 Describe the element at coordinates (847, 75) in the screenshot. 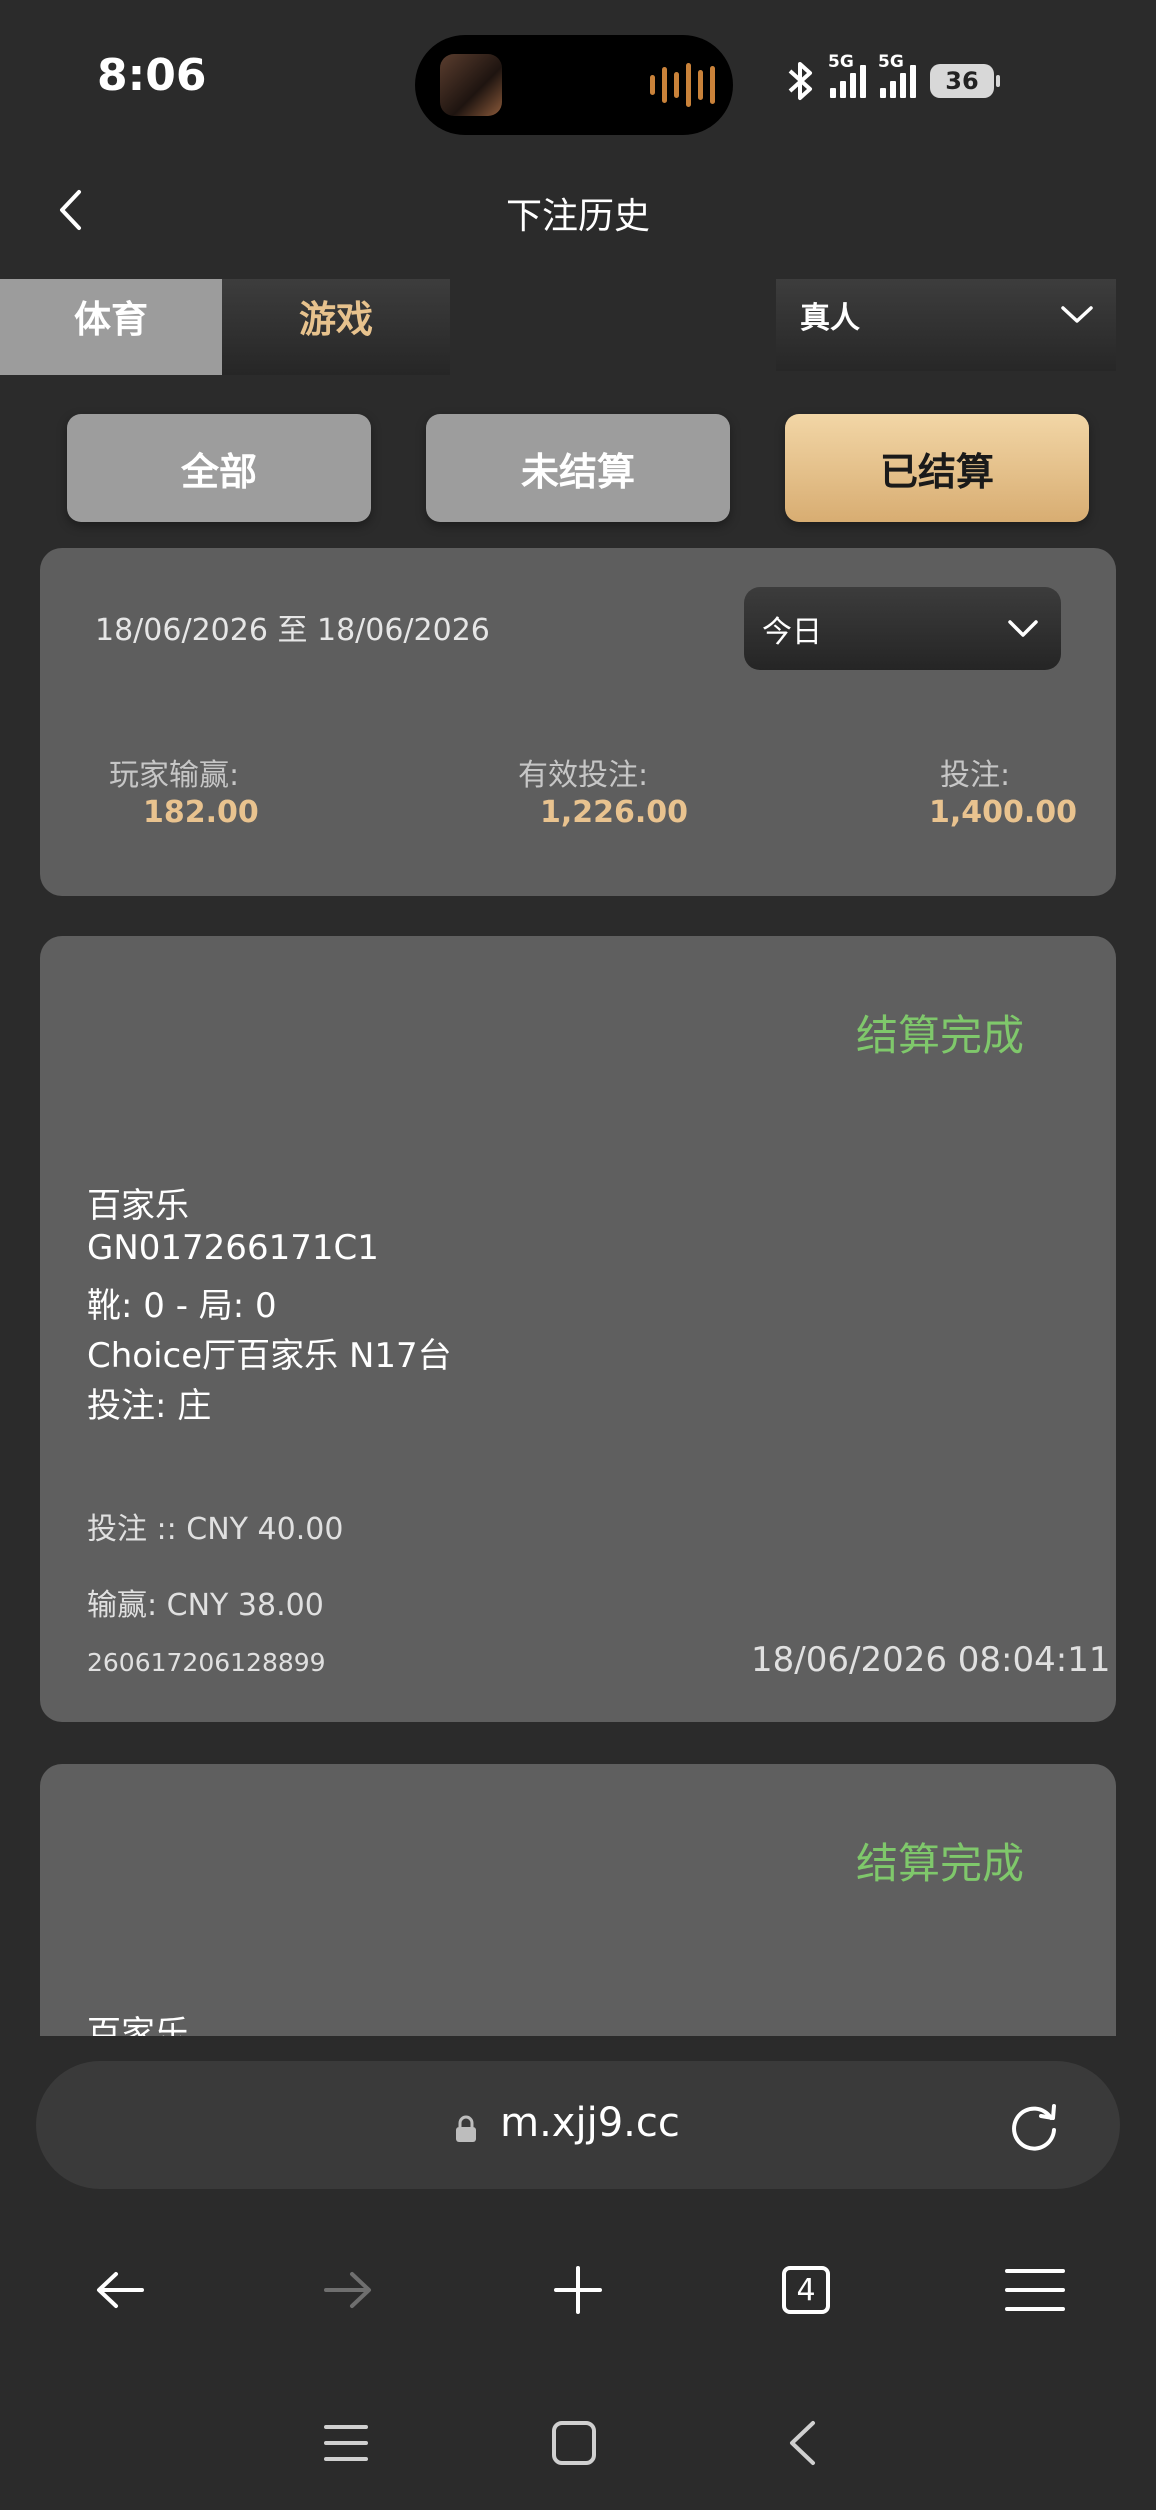

I see `signal-icon-1: 5G` at that location.